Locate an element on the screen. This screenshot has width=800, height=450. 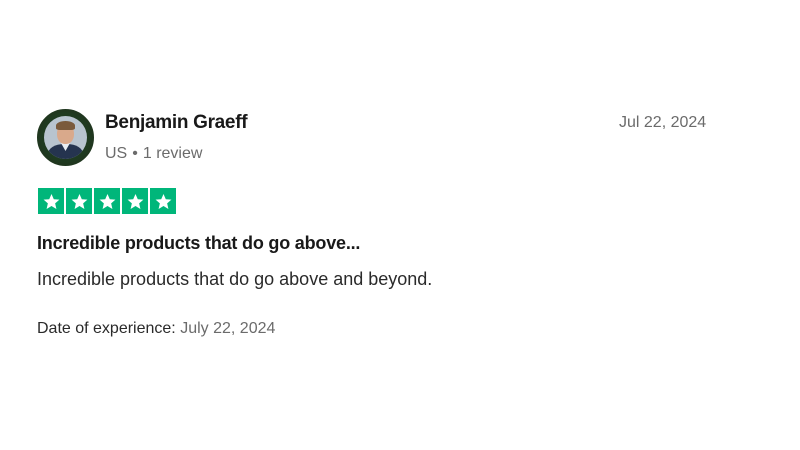
reviewer-country: US is located at coordinates (116, 153).